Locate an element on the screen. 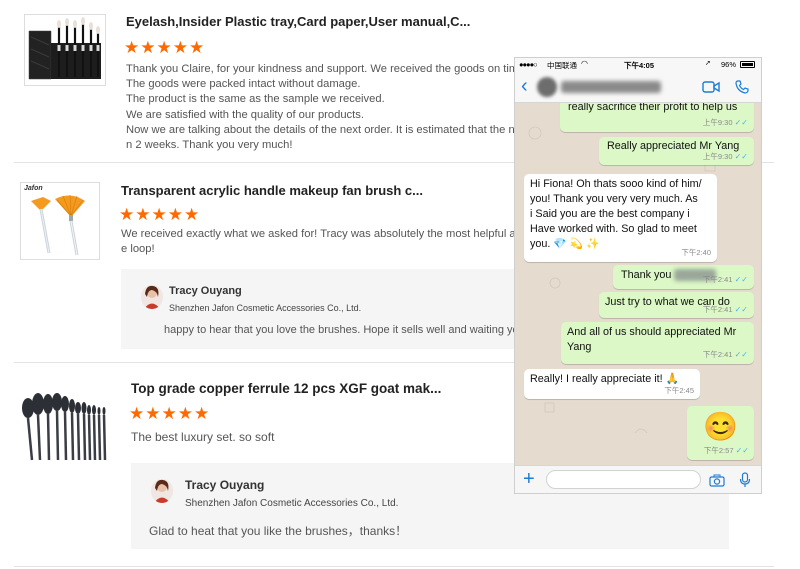  message-input-bar: + is located at coordinates (638, 479).